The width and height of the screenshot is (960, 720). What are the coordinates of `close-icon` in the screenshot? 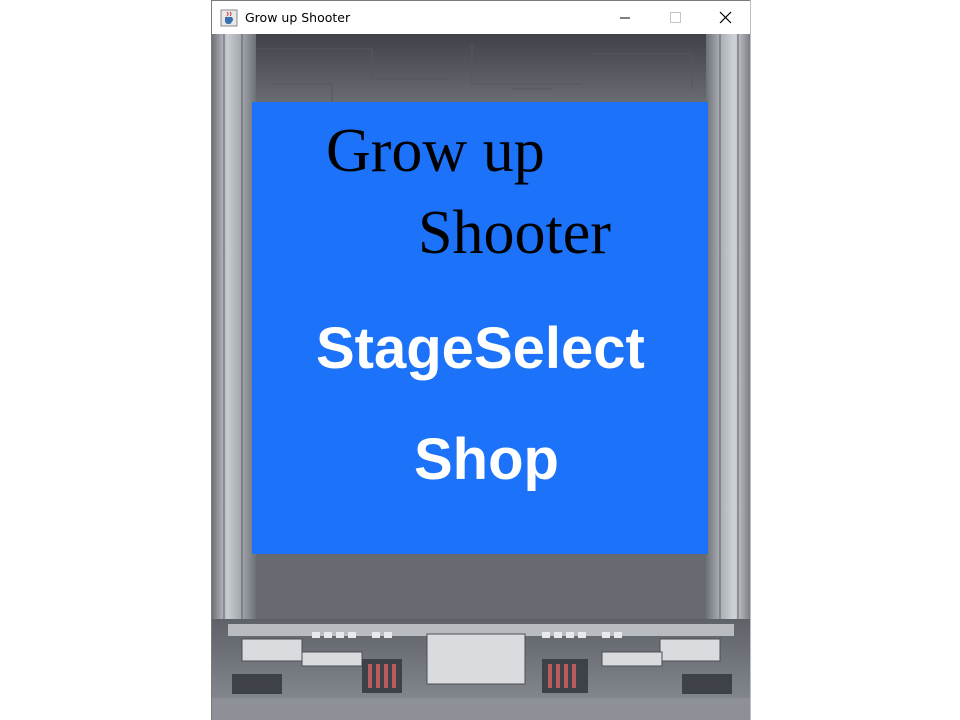 It's located at (725, 17).